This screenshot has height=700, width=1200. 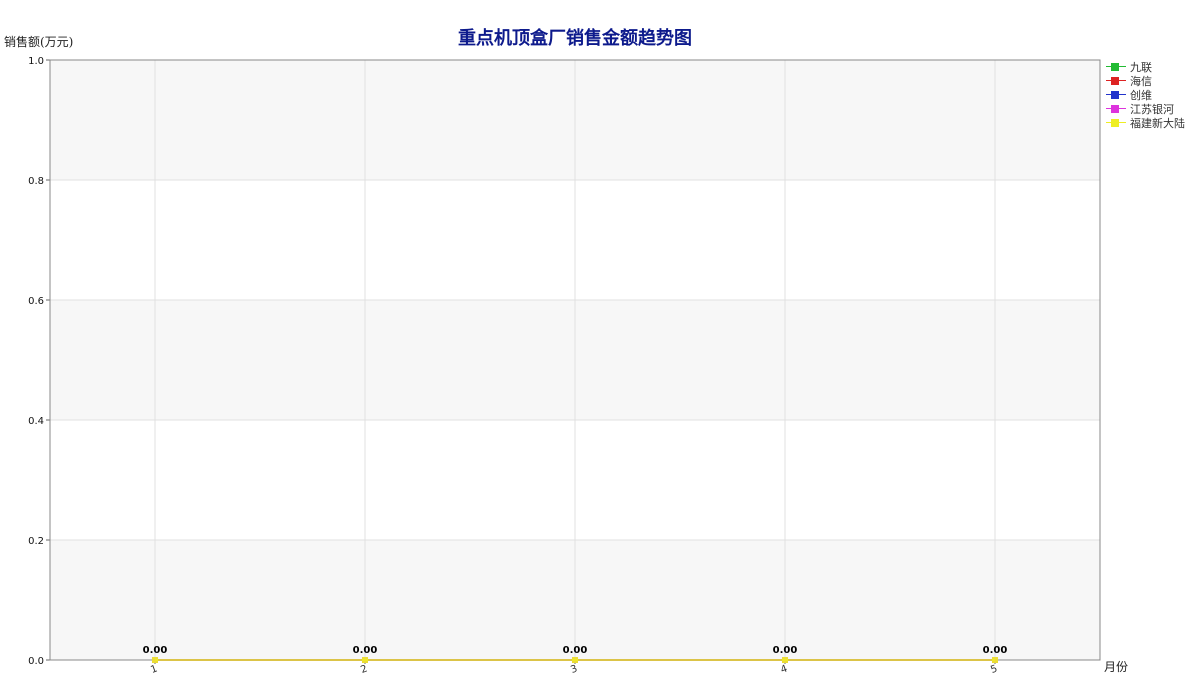 I want to click on x-tick-label: 2, so click(x=364, y=669).